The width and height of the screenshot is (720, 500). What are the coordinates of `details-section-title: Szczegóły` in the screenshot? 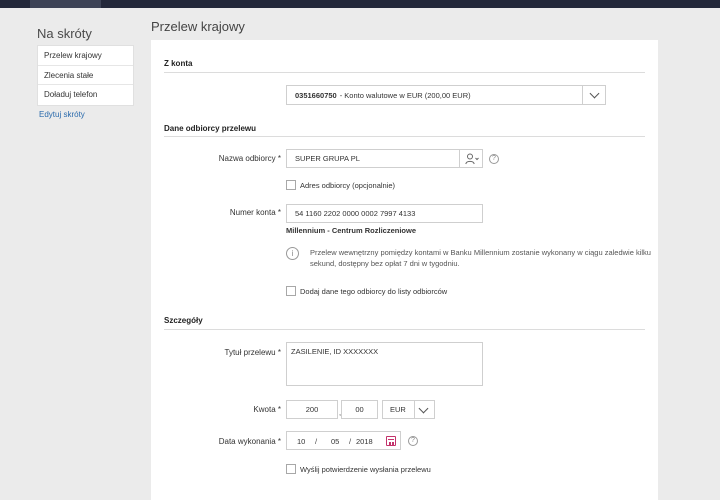 It's located at (183, 320).